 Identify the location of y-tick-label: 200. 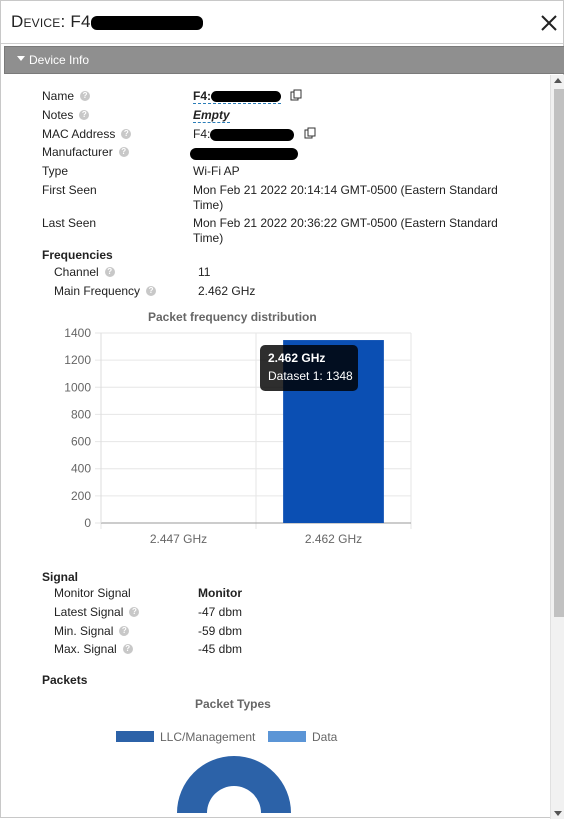
(81, 496).